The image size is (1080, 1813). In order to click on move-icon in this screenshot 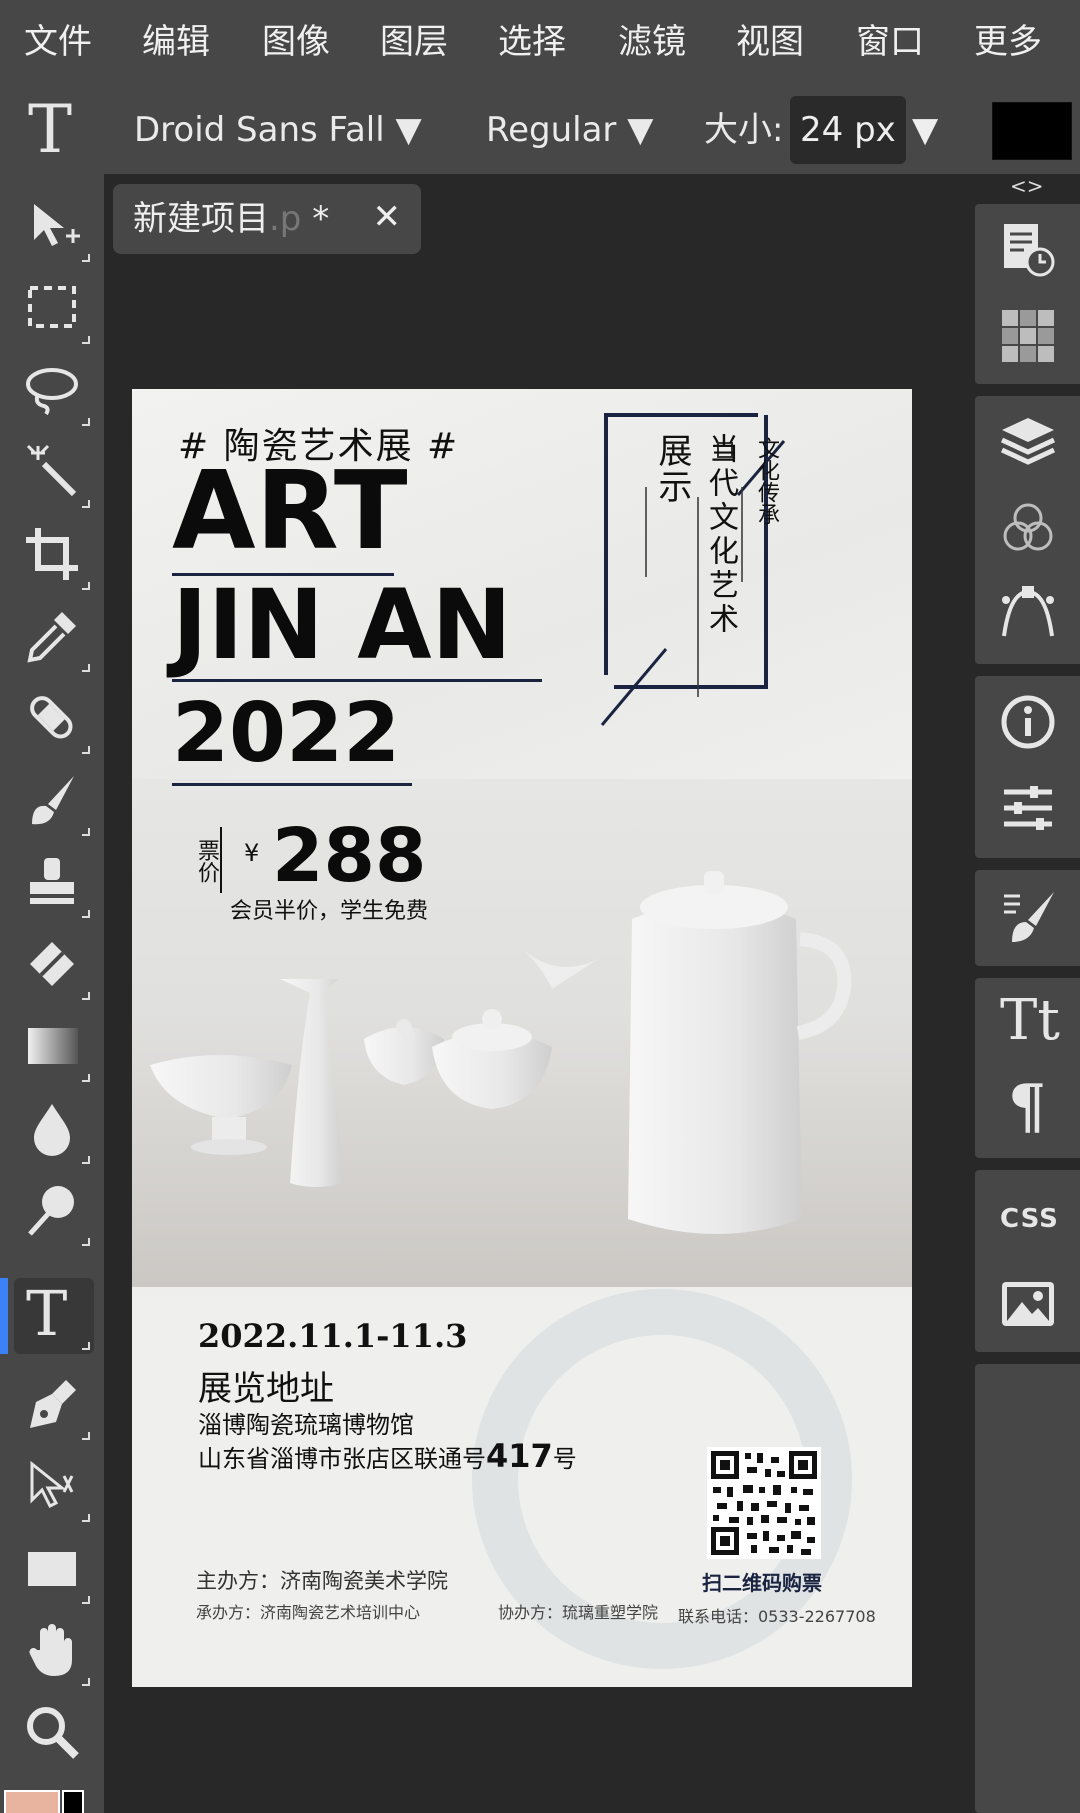, I will do `click(57, 225)`.